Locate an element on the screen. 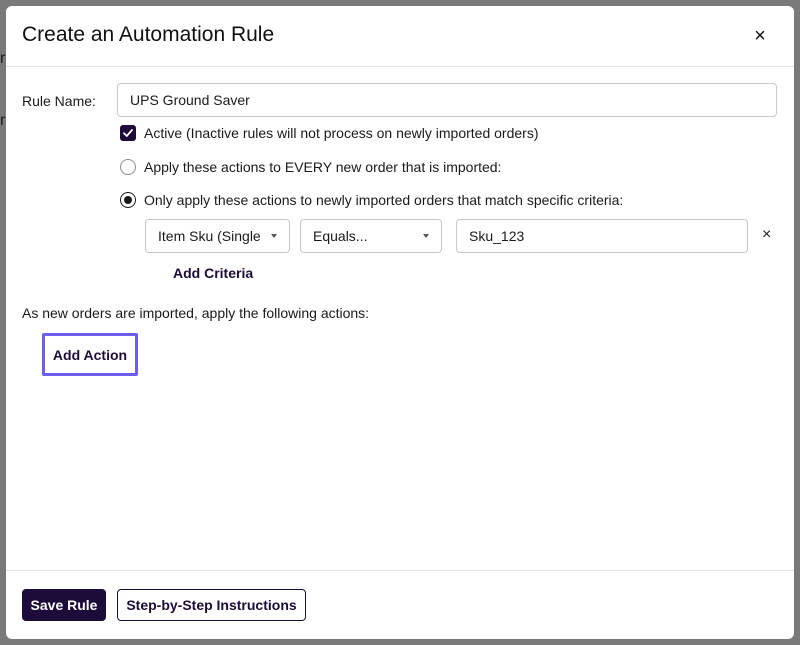 This screenshot has height=645, width=800. criteria-field-select: Item Sku (Single is located at coordinates (217, 236).